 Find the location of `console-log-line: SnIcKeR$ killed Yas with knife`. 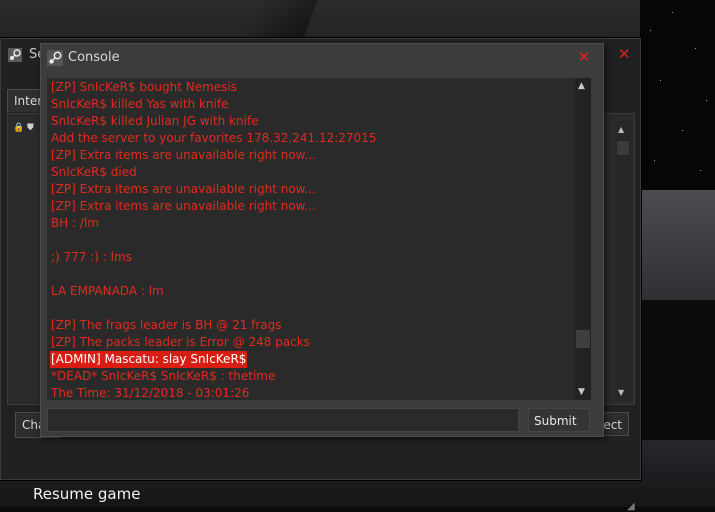

console-log-line: SnIcKeR$ killed Yas with knife is located at coordinates (140, 104).